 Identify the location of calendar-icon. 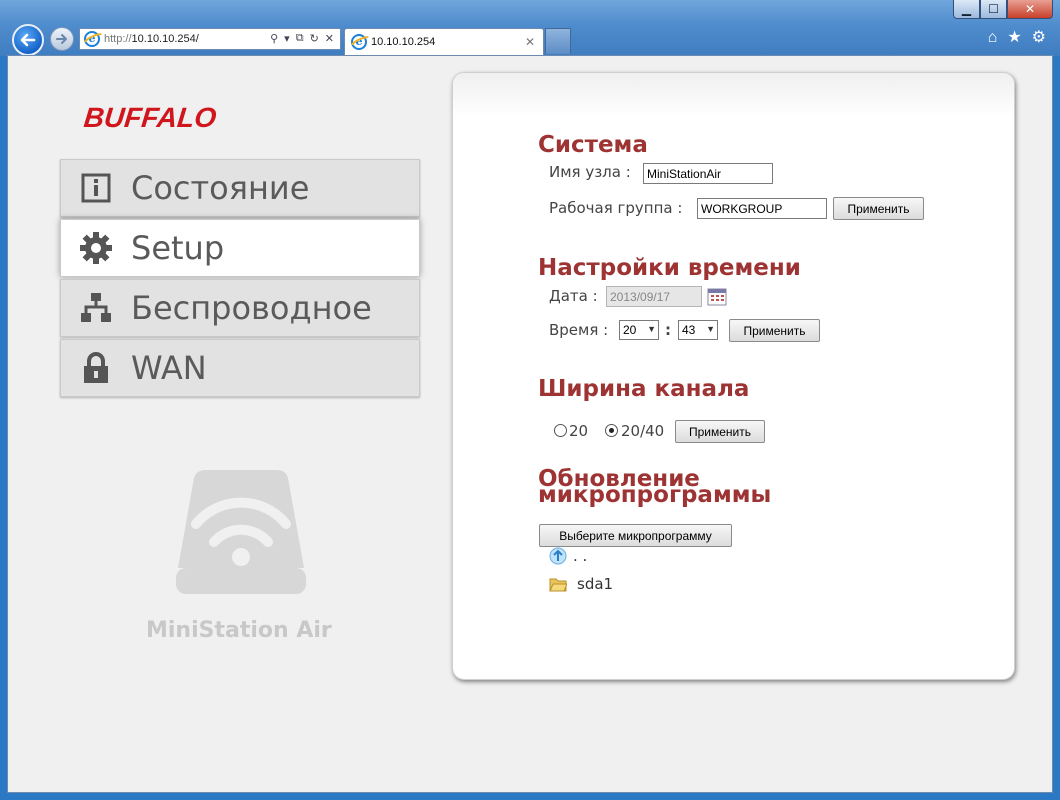
(717, 299).